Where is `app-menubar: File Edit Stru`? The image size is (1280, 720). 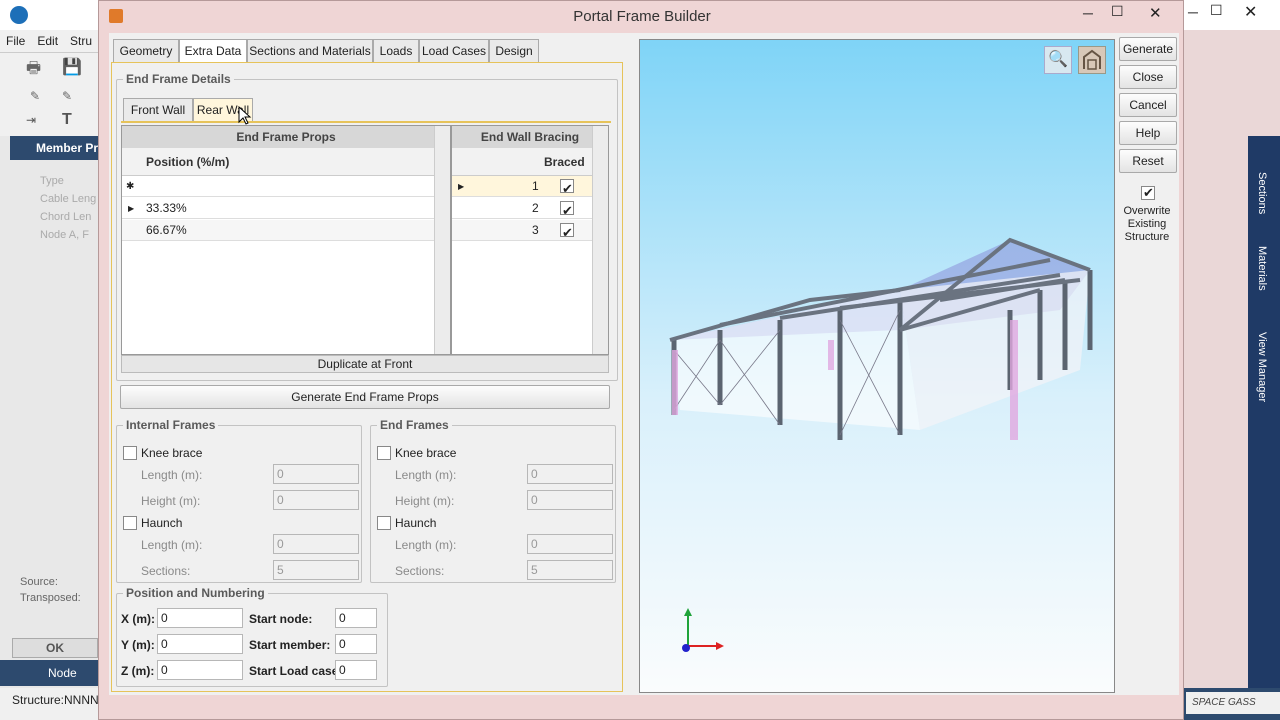
app-menubar: File Edit Stru is located at coordinates (50, 41).